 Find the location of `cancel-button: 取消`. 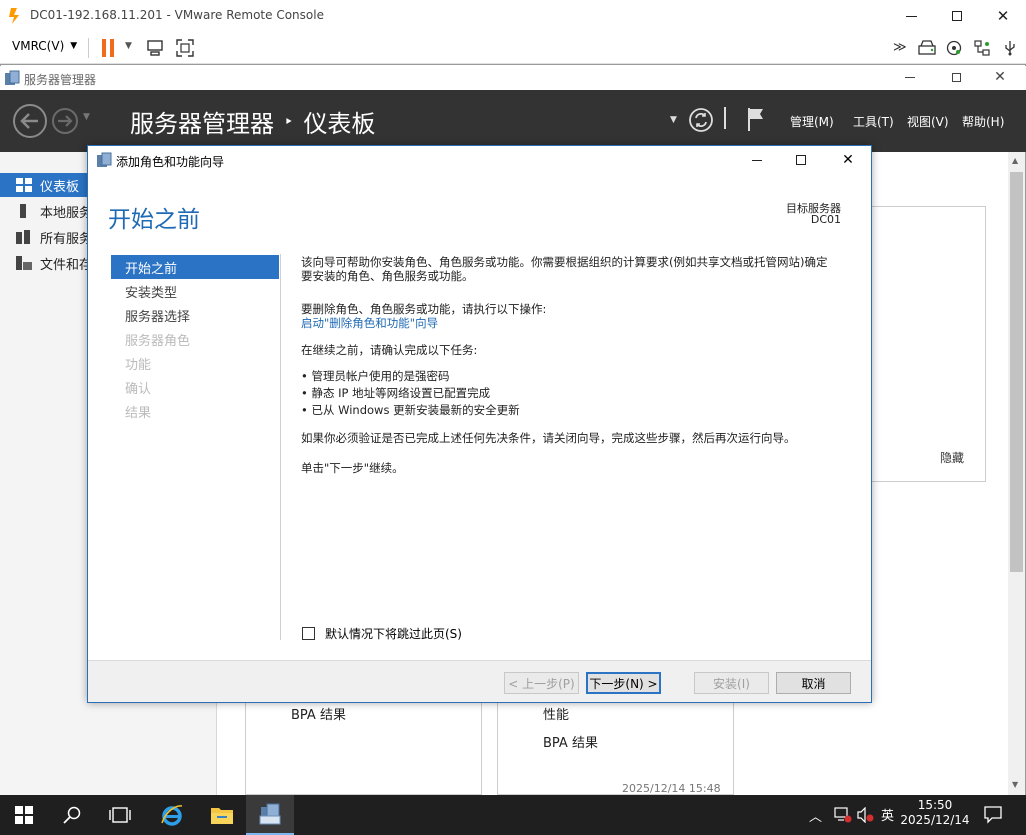

cancel-button: 取消 is located at coordinates (813, 683).